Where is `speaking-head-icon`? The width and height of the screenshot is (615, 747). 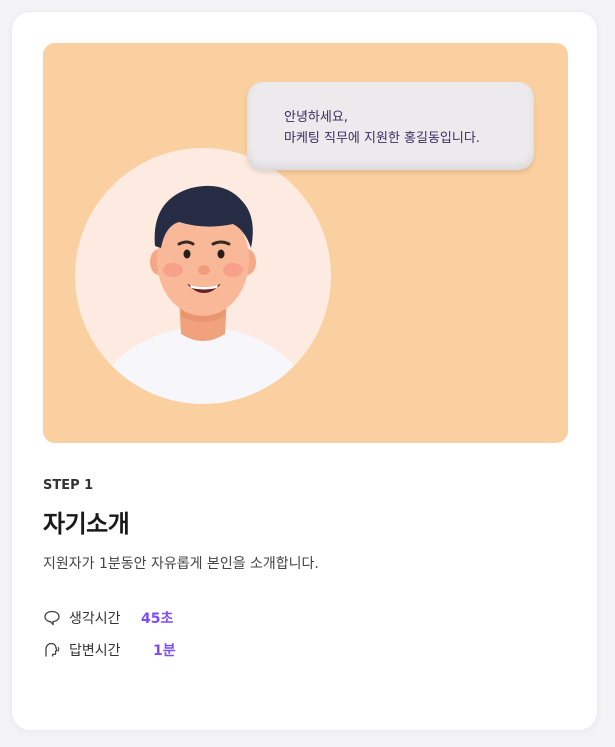 speaking-head-icon is located at coordinates (52, 649).